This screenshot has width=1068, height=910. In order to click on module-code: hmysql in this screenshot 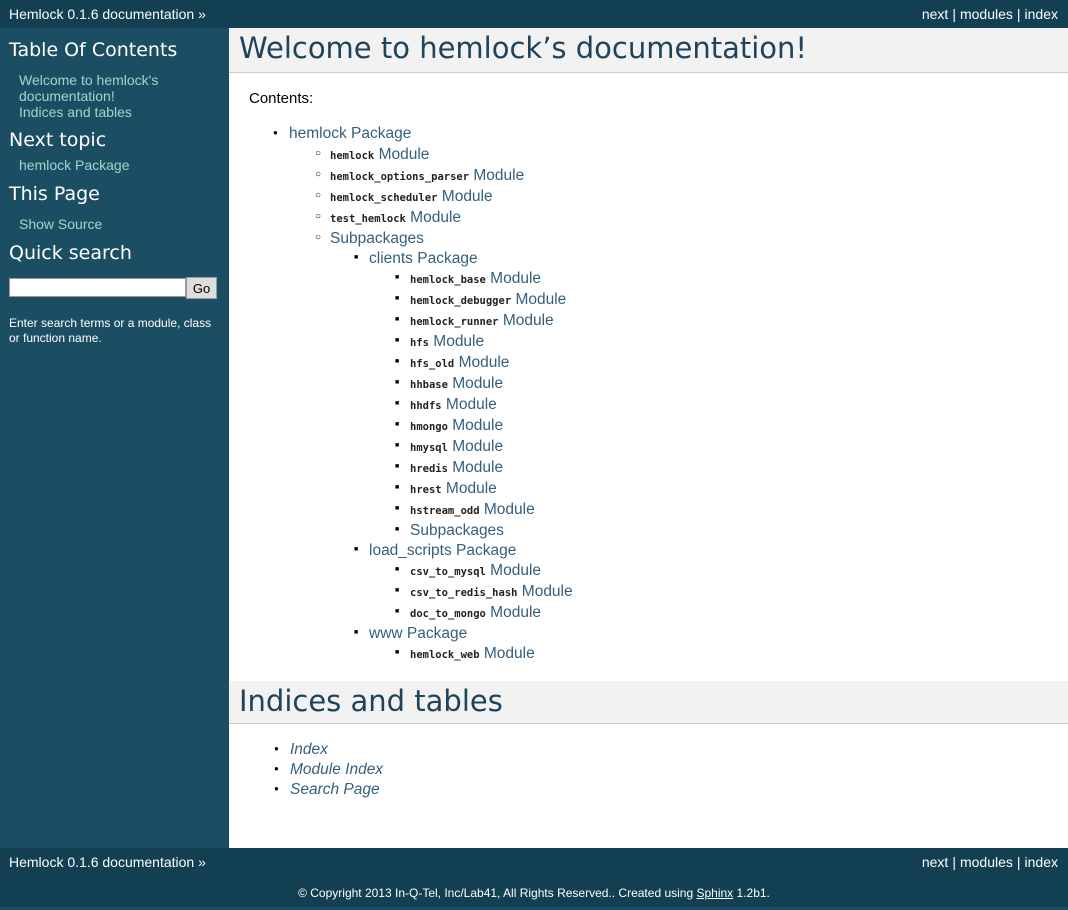, I will do `click(429, 448)`.